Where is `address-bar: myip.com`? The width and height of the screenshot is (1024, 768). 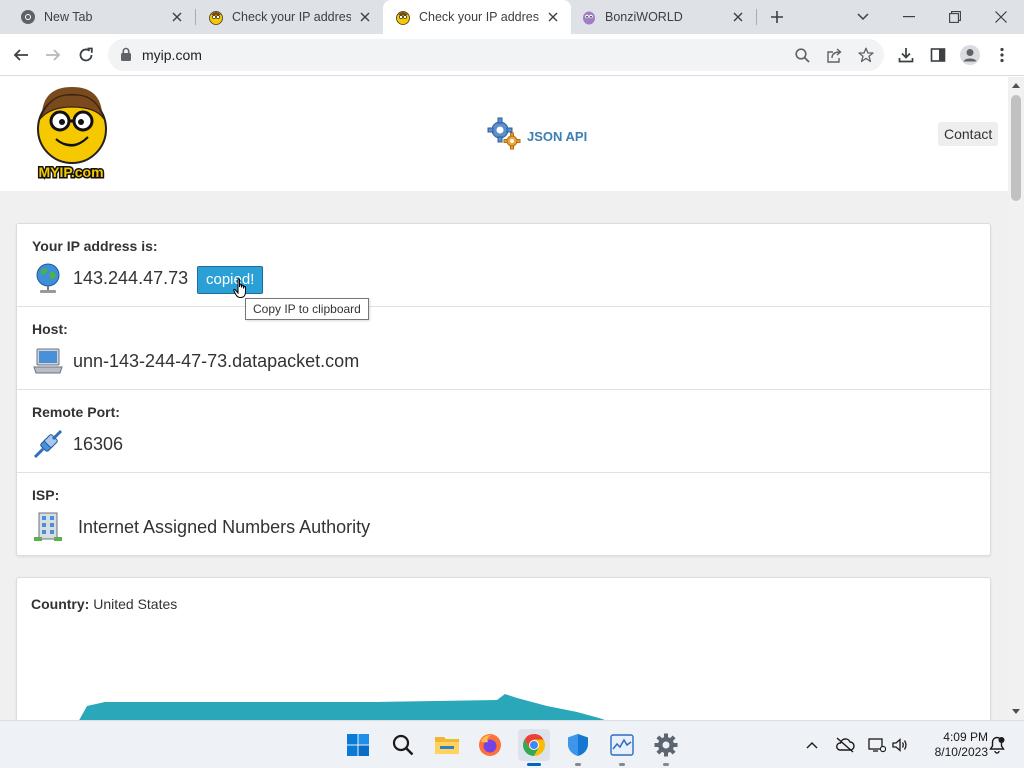 address-bar: myip.com is located at coordinates (496, 55).